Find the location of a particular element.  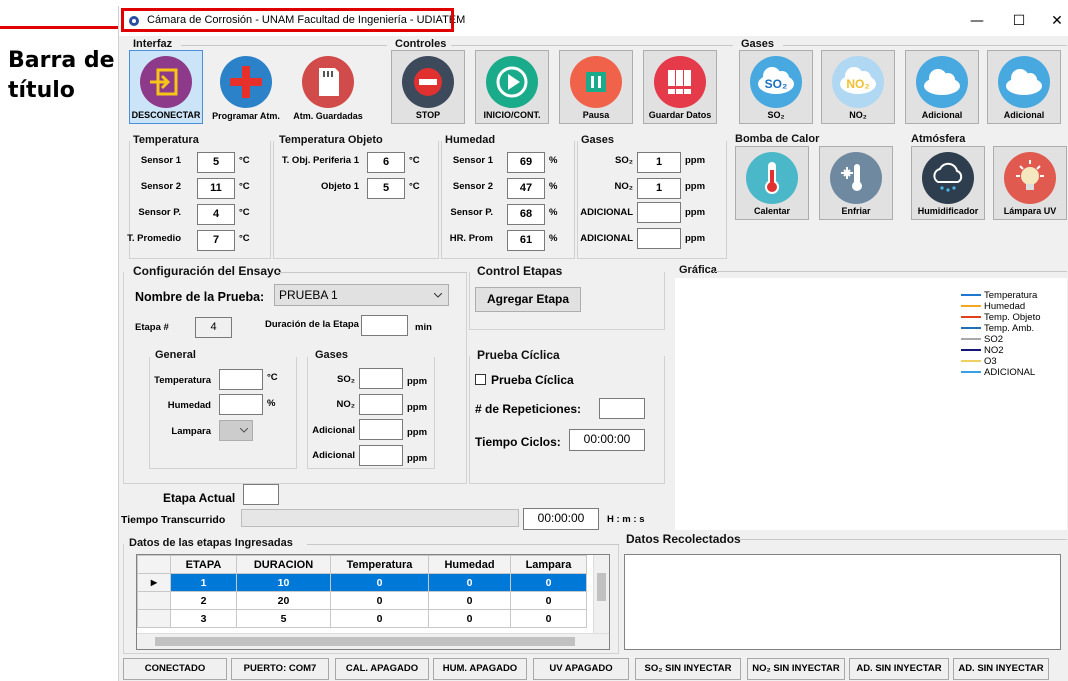

saved-atm-button: Atm. Guardadas is located at coordinates (328, 87).